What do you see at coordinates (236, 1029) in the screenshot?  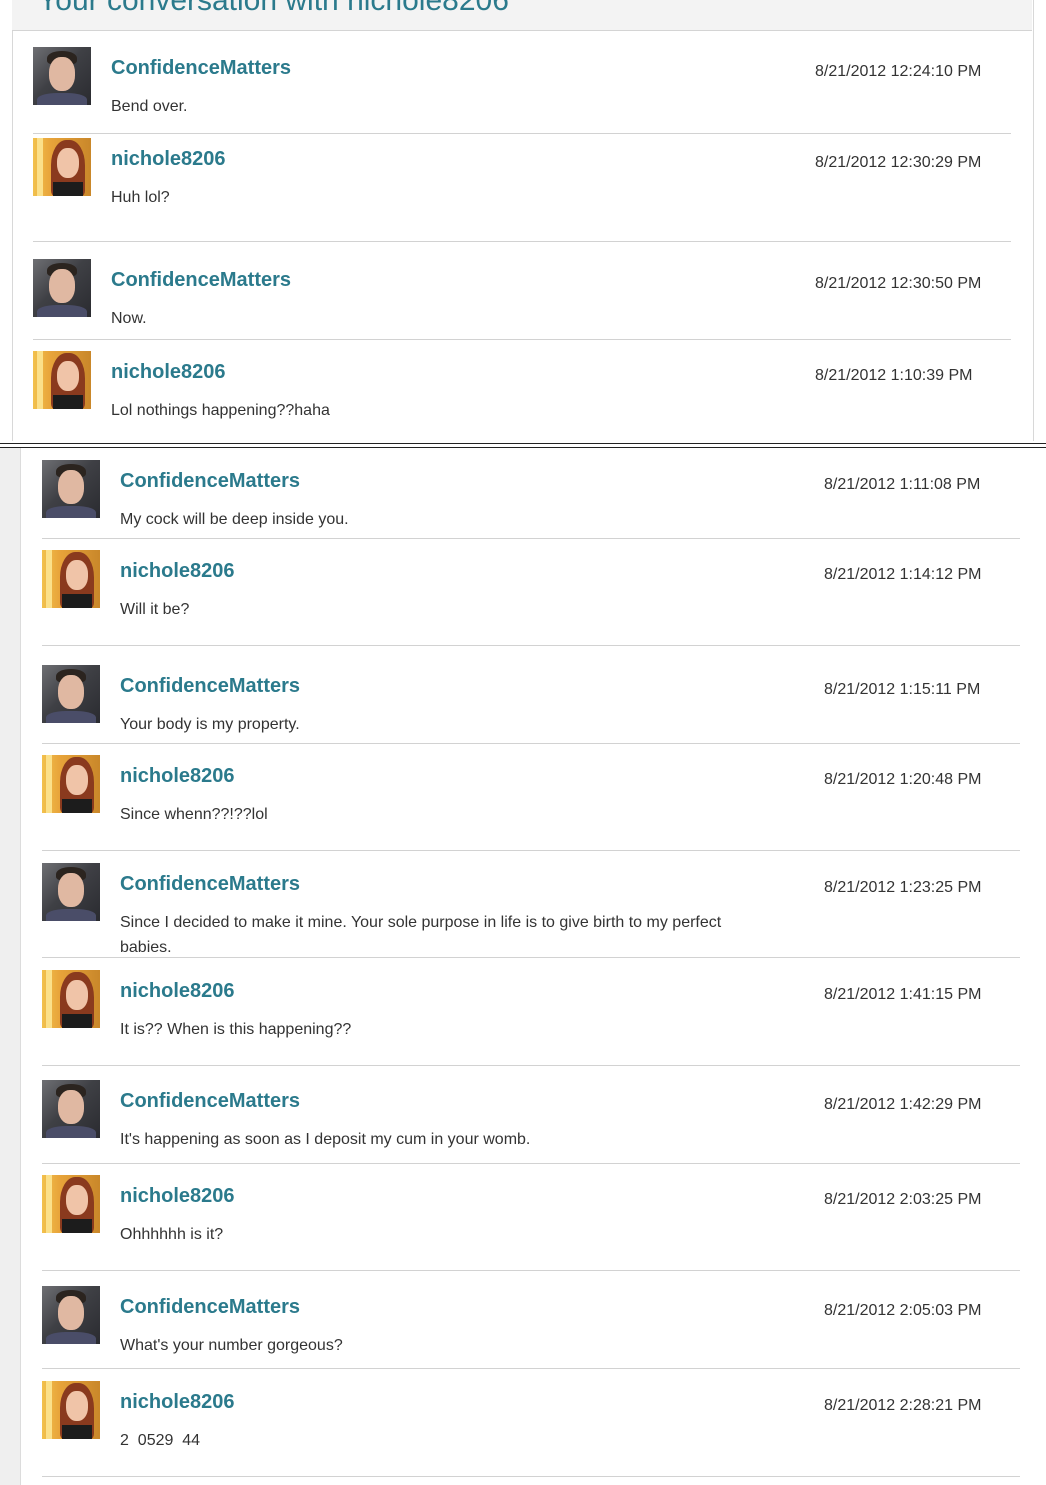 I see `message-text: It is?? When is this happening??` at bounding box center [236, 1029].